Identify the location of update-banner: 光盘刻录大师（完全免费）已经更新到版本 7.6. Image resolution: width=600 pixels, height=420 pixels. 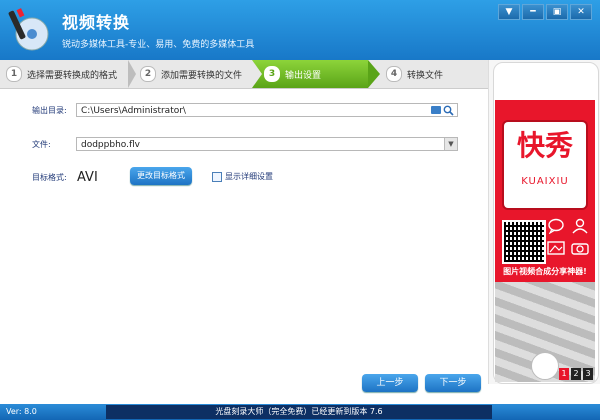
(299, 412).